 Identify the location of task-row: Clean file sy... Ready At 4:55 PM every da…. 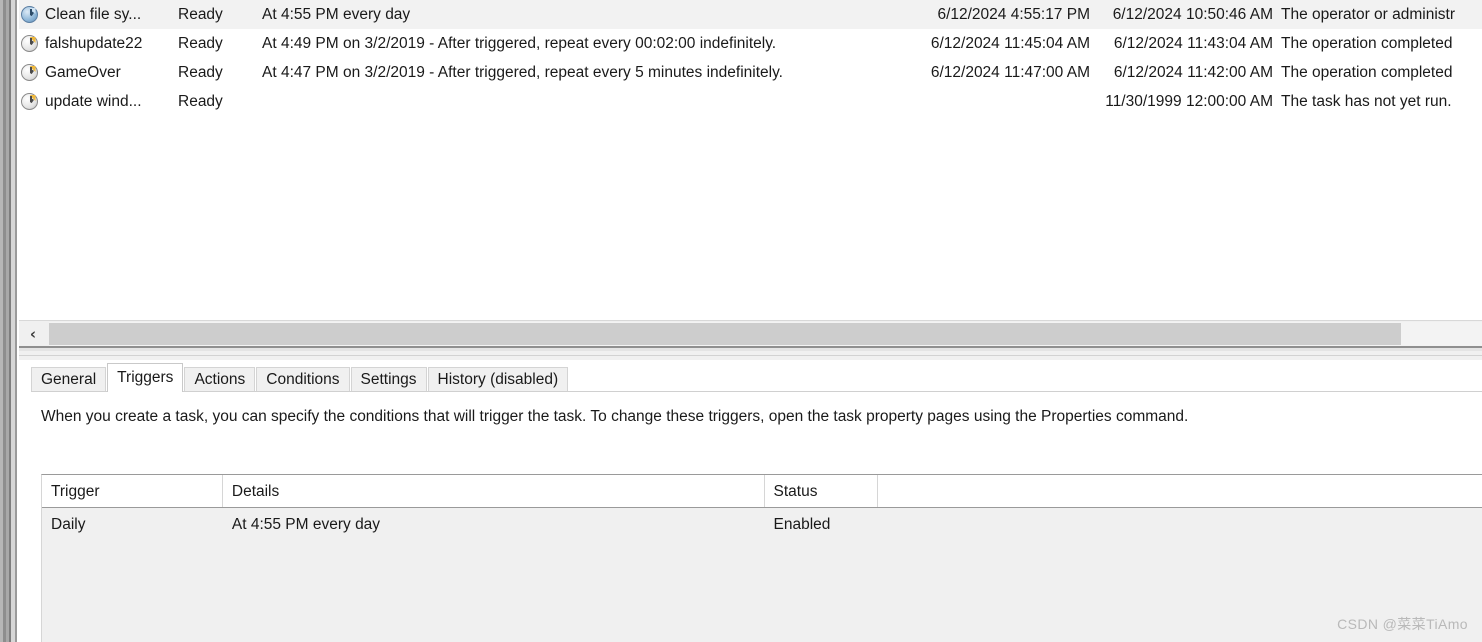
(750, 14).